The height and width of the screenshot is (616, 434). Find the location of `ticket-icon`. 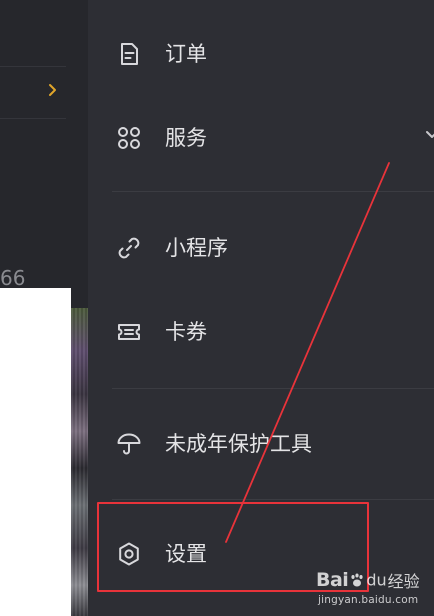

ticket-icon is located at coordinates (129, 332).